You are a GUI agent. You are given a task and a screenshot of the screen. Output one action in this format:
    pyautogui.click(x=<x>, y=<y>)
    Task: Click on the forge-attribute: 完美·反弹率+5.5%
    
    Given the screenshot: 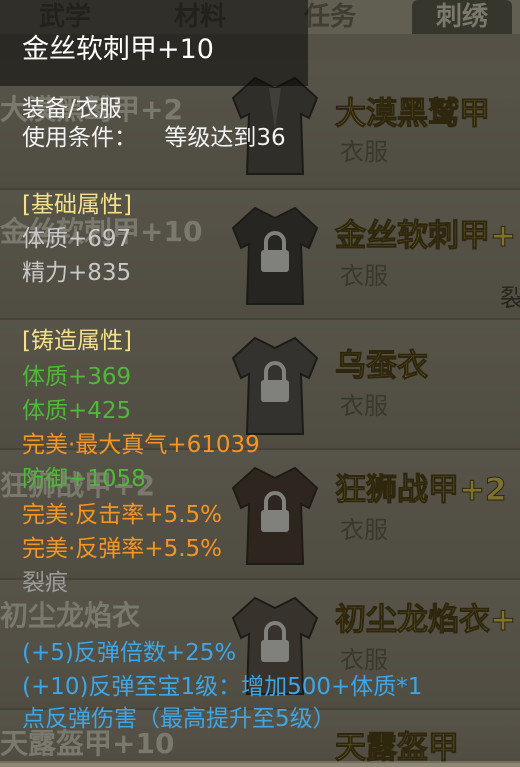 What is the action you would take?
    pyautogui.click(x=122, y=549)
    